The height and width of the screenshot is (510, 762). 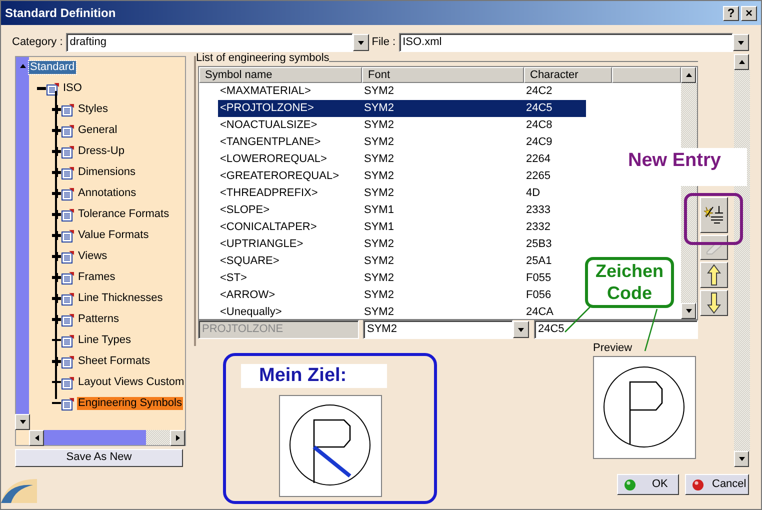 What do you see at coordinates (402, 177) in the screenshot?
I see `table-row: <GREATEROREQUAL> SYM2 2265` at bounding box center [402, 177].